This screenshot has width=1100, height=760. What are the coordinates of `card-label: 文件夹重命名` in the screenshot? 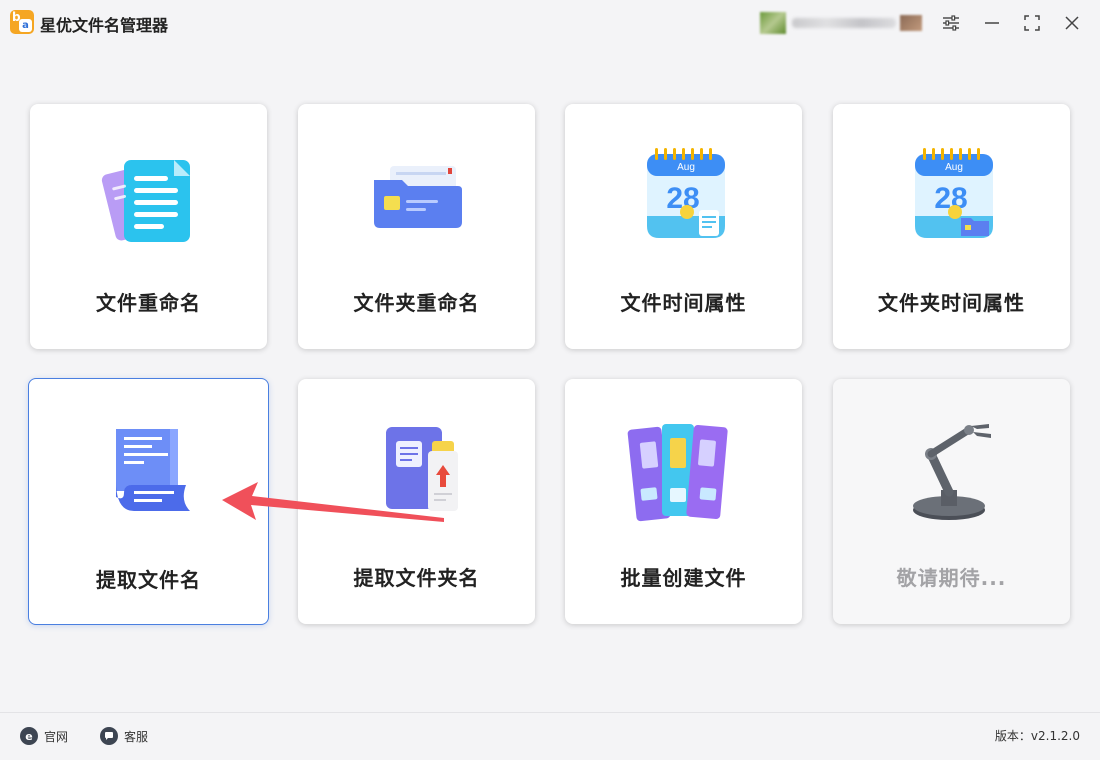 It's located at (416, 303).